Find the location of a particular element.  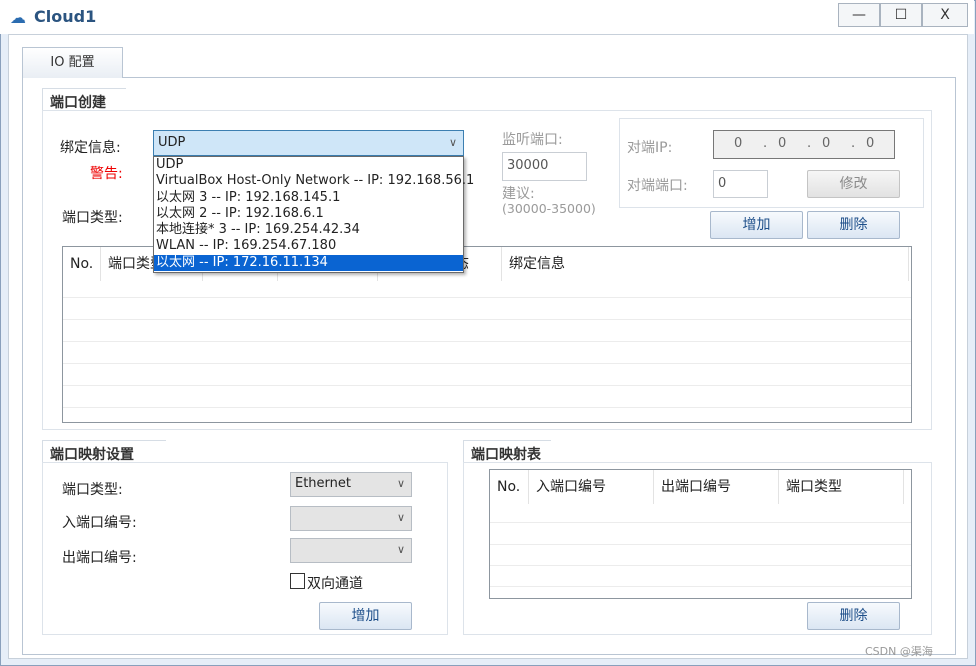

listen-port-label: 监听端口: is located at coordinates (532, 140).